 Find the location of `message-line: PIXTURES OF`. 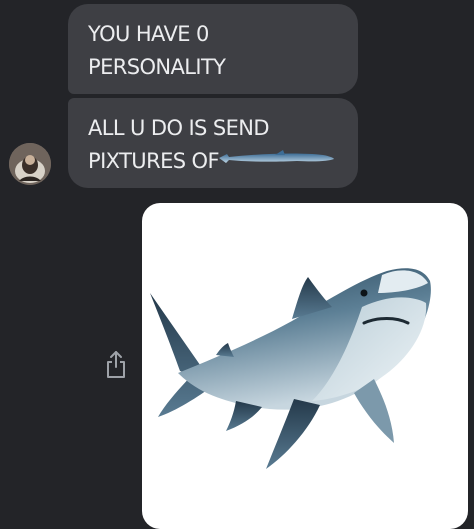

message-line: PIXTURES OF is located at coordinates (215, 161).